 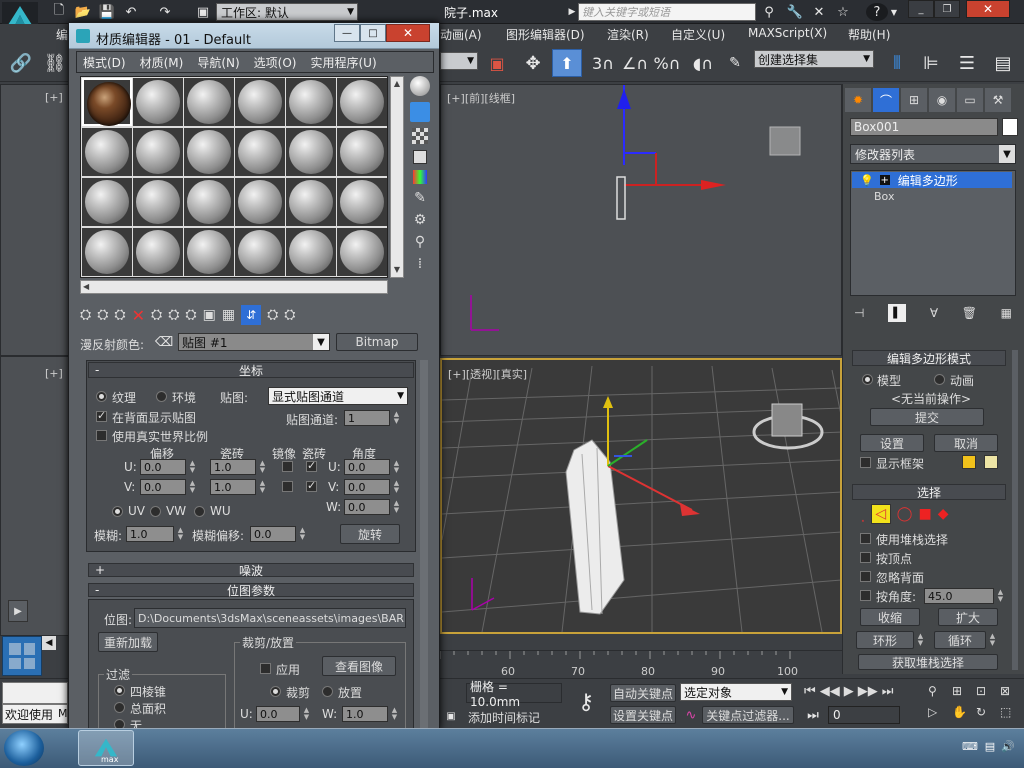 What do you see at coordinates (424, 544) in the screenshot?
I see `mat-editor-scrollbar` at bounding box center [424, 544].